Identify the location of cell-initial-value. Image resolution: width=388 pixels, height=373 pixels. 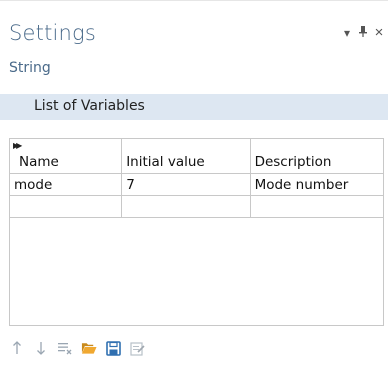
(186, 206).